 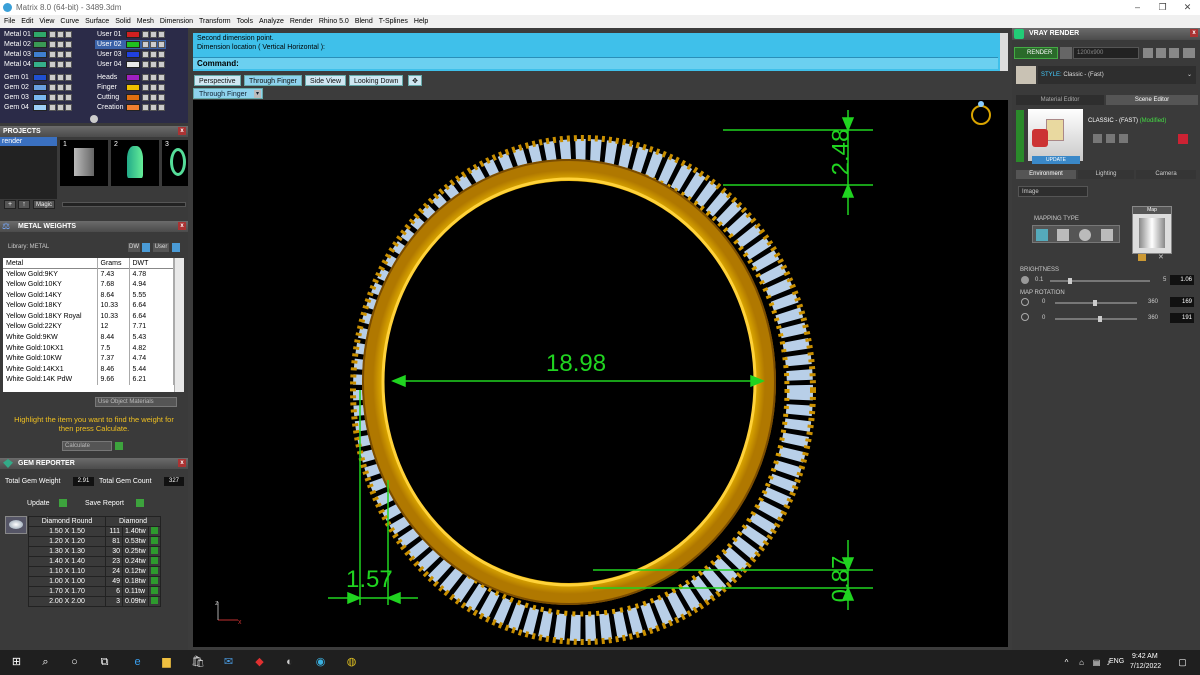 I want to click on project-scrollbar, so click(x=124, y=204).